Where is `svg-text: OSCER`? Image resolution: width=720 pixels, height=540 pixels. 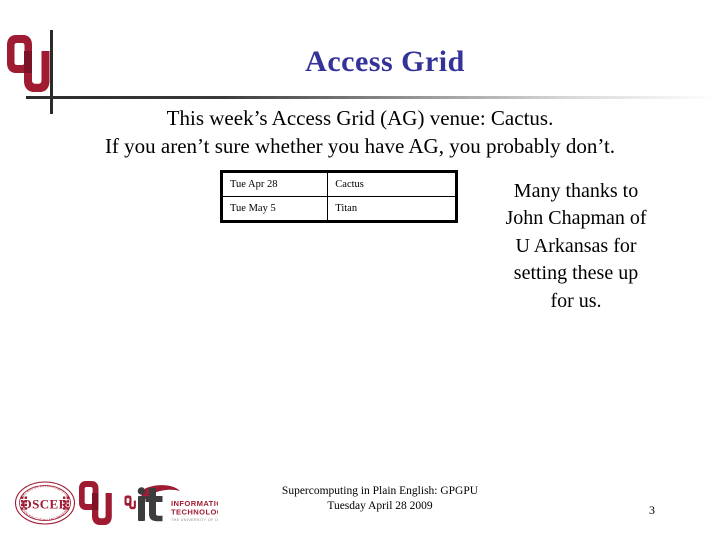
svg-text: OSCER is located at coordinates (45, 504).